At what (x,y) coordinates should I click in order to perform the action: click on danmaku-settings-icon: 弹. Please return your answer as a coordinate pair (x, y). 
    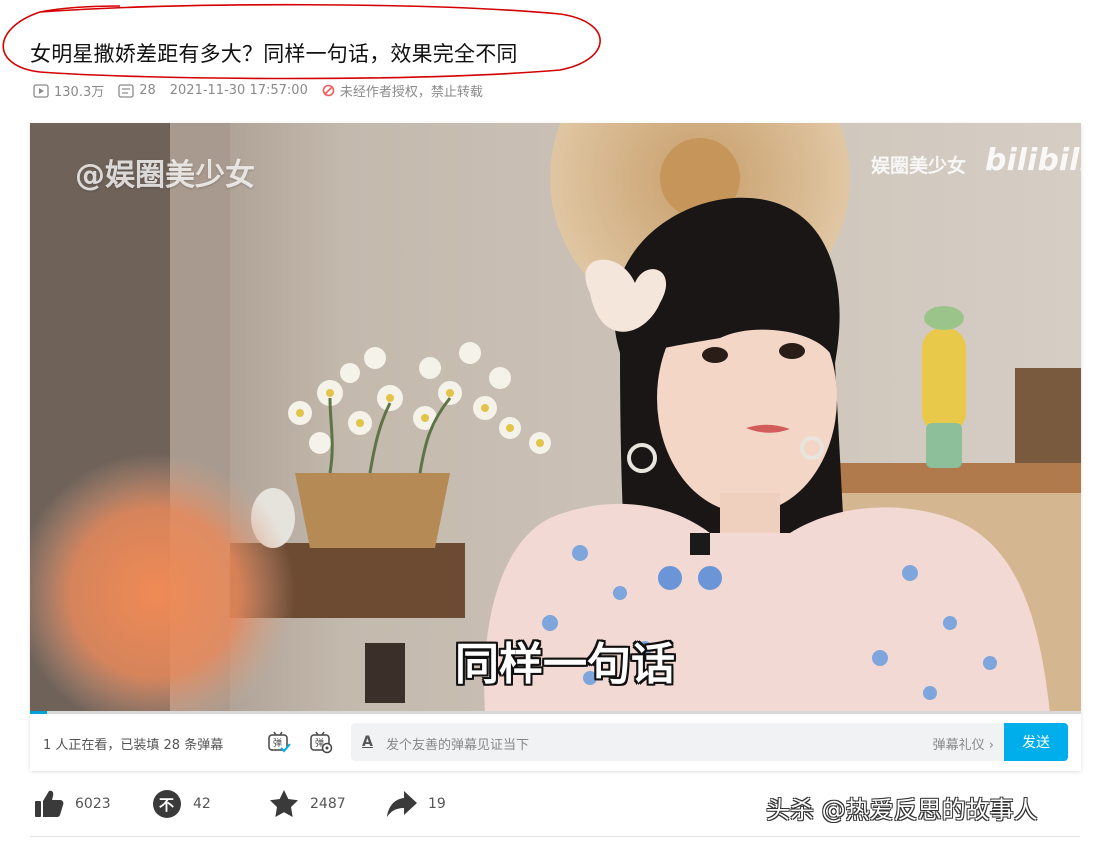
    Looking at the image, I should click on (321, 742).